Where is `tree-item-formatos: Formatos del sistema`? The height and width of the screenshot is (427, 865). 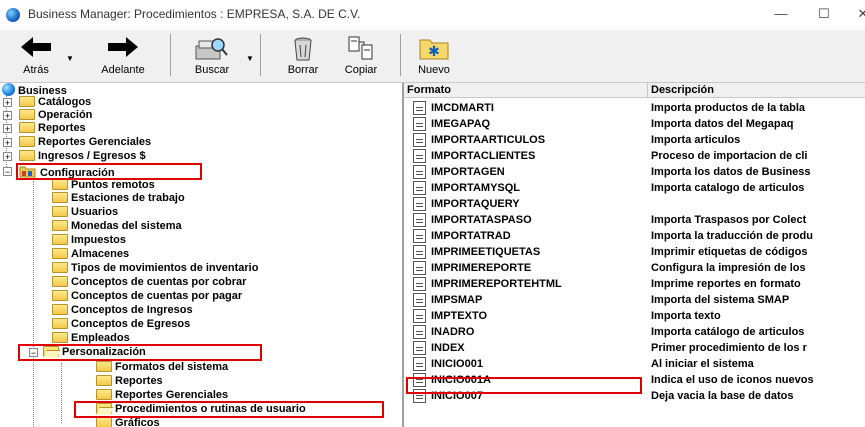
tree-item-formatos: Formatos del sistema is located at coordinates (162, 367).